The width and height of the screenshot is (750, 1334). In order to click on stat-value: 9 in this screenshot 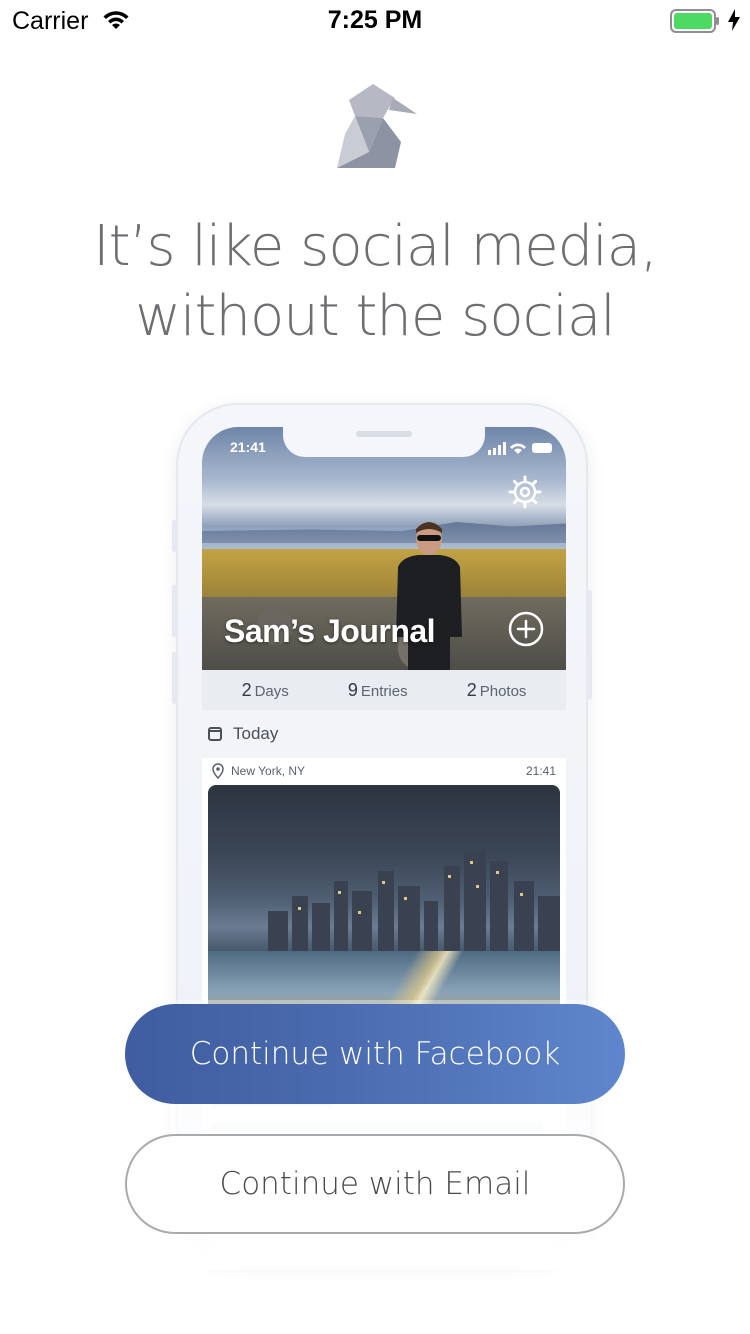, I will do `click(352, 689)`.